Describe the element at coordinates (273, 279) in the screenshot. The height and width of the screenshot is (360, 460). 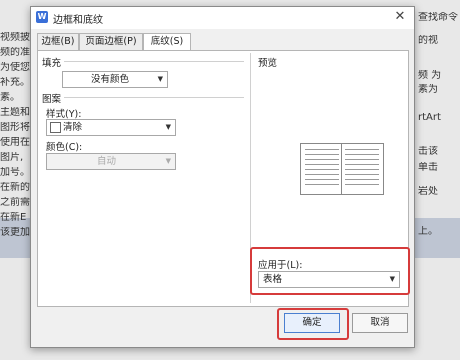
I see `apply-to-value: 表格` at that location.